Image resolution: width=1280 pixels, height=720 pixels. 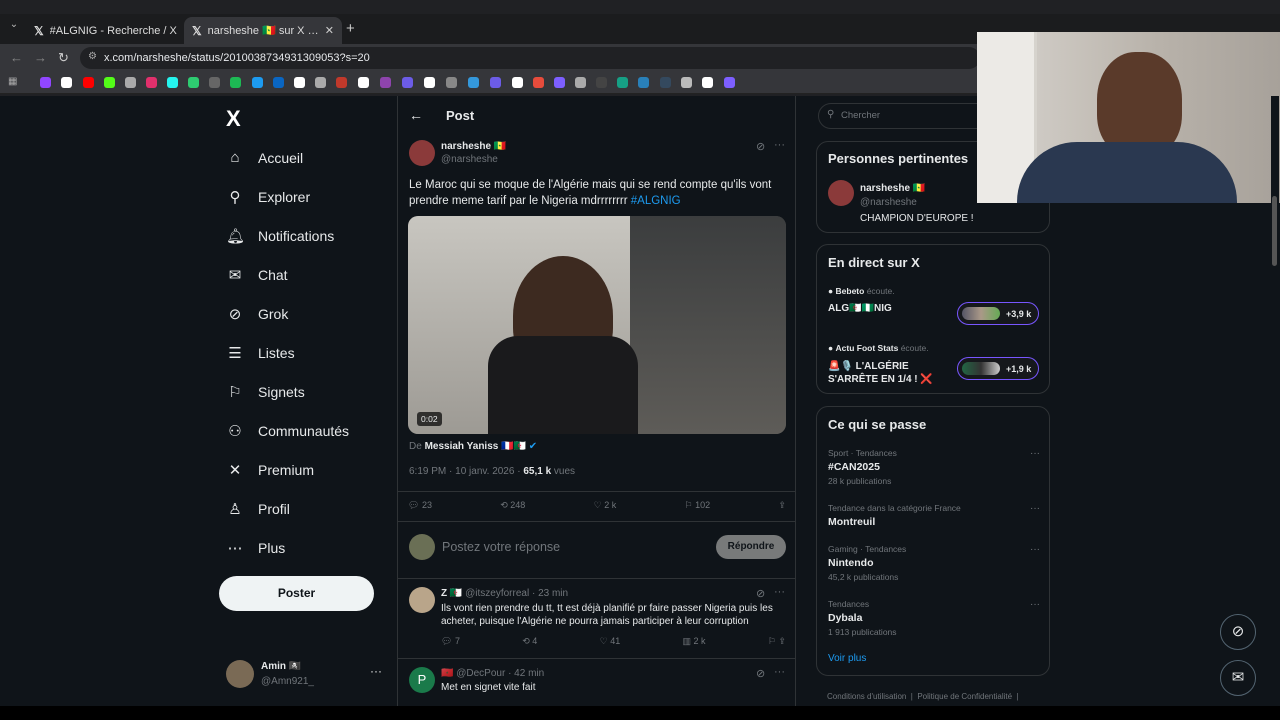 What do you see at coordinates (306, 313) in the screenshot?
I see `nav-grok: ⊘ Grok` at bounding box center [306, 313].